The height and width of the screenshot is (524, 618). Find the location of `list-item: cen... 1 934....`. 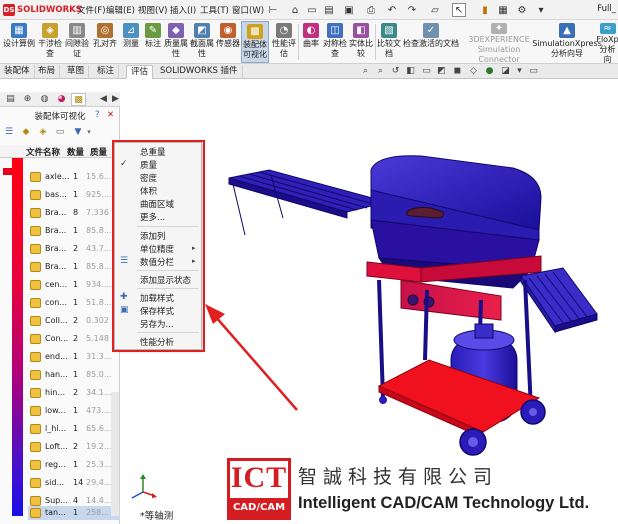

list-item: cen... 1 934.... is located at coordinates (74, 285).